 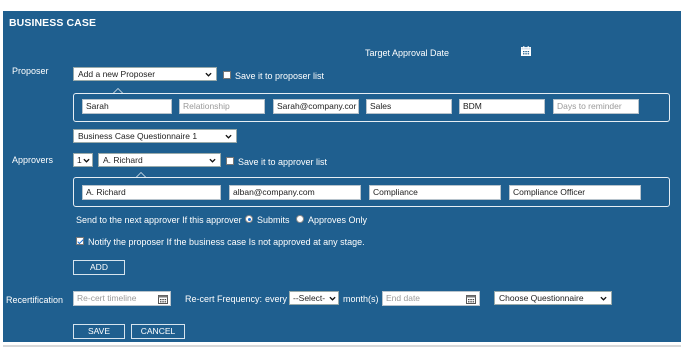 What do you see at coordinates (407, 53) in the screenshot?
I see `target-approval-date-label: Target Approval Date` at bounding box center [407, 53].